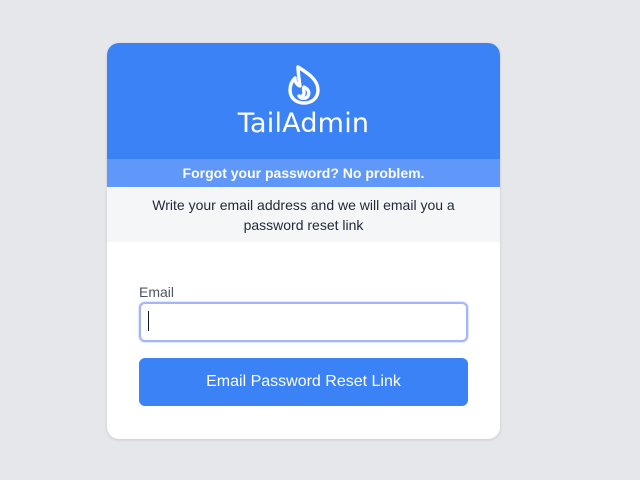 Image resolution: width=640 pixels, height=480 pixels. Describe the element at coordinates (303, 382) in the screenshot. I see `email-reset-link-button: Email Password Reset Link` at that location.